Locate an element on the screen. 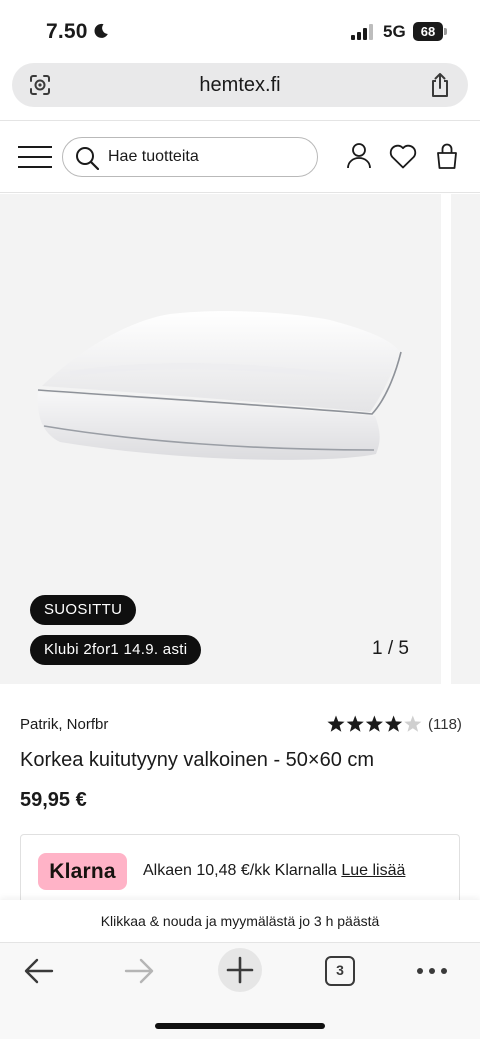  plus-icon is located at coordinates (240, 970).